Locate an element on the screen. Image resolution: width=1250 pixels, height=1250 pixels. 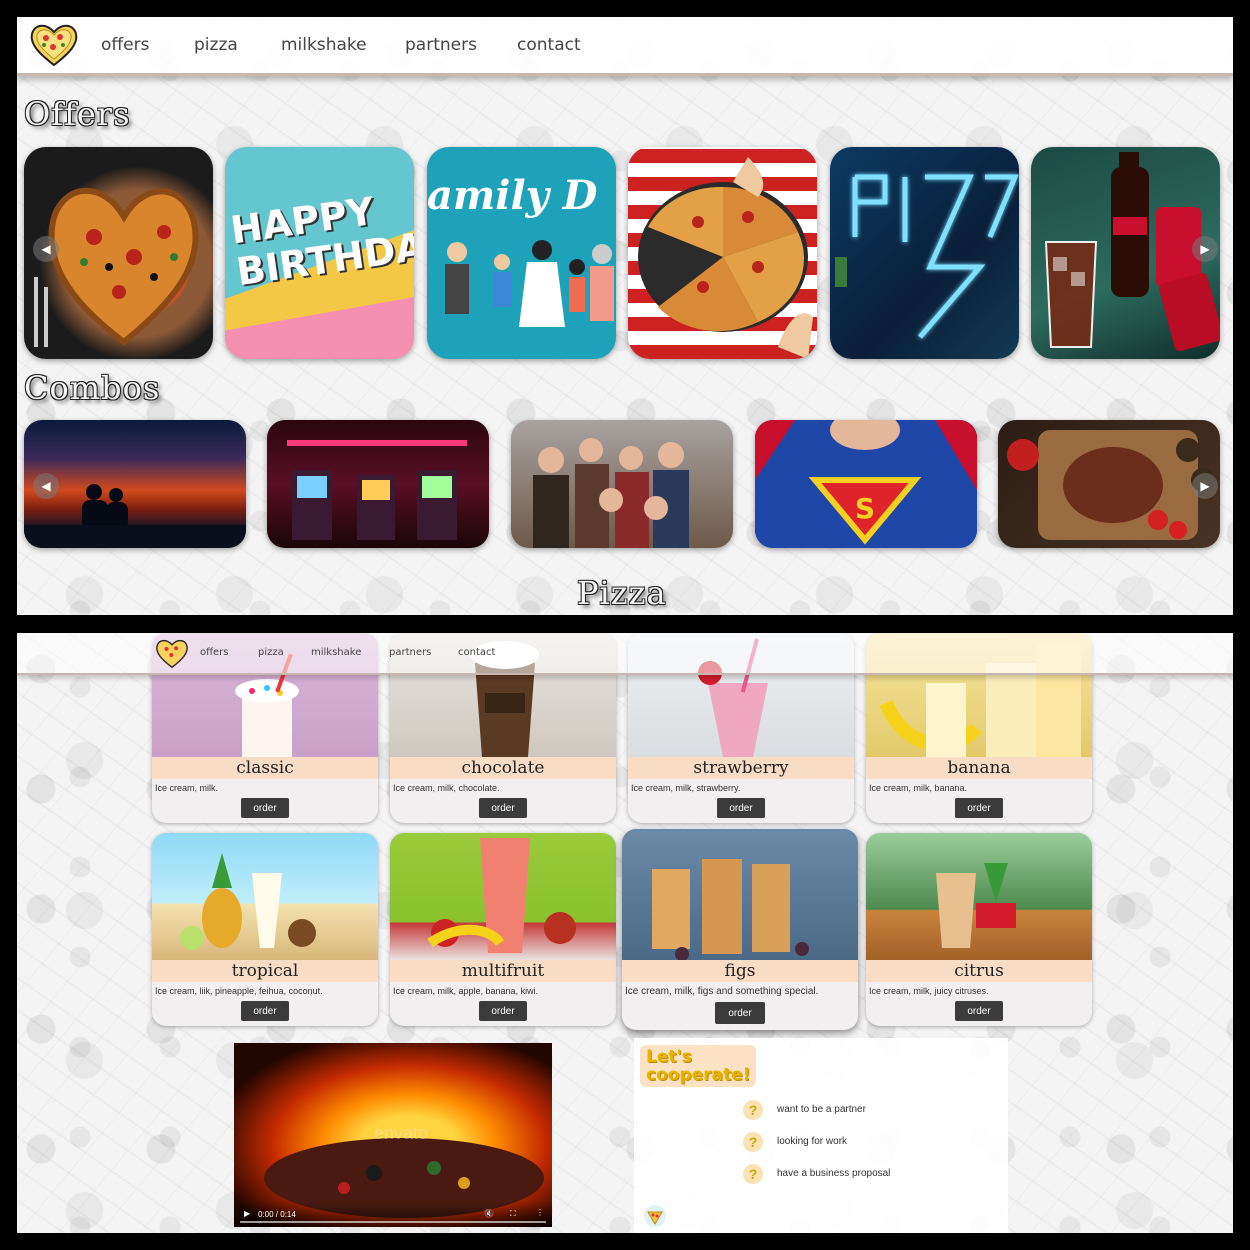
offers-heading: Offers is located at coordinates (77, 114).